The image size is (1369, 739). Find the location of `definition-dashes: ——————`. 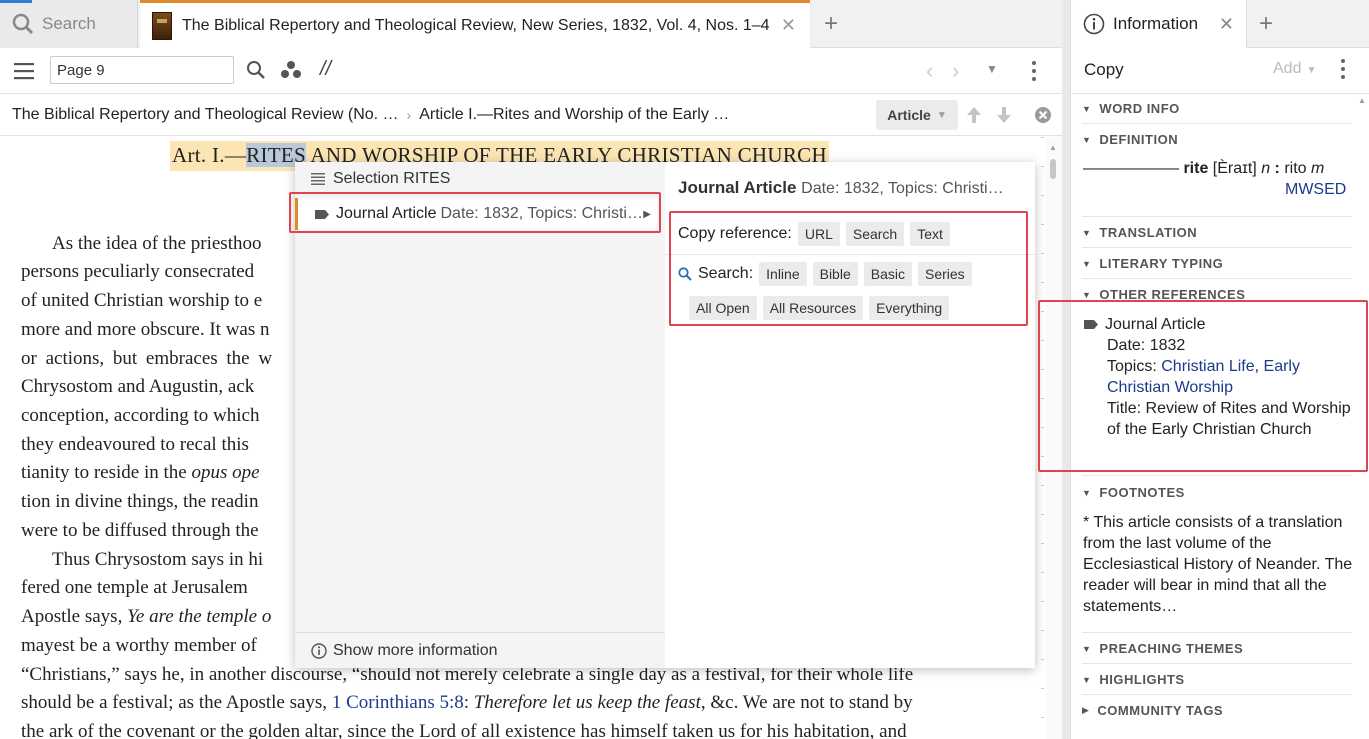

definition-dashes: —————— is located at coordinates (1133, 168).